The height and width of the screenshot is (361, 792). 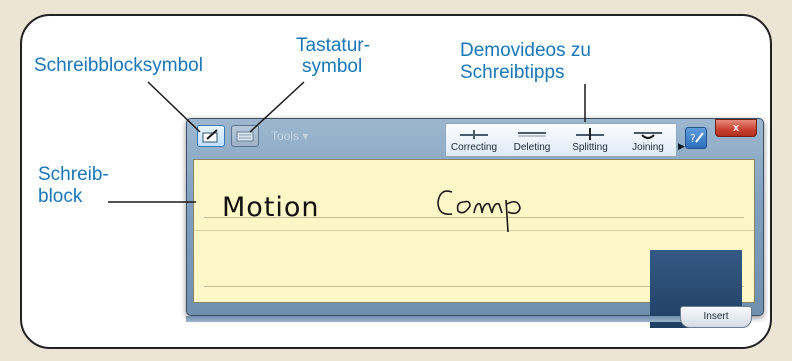 What do you see at coordinates (277, 107) in the screenshot?
I see `leader-line-keyboard-icon` at bounding box center [277, 107].